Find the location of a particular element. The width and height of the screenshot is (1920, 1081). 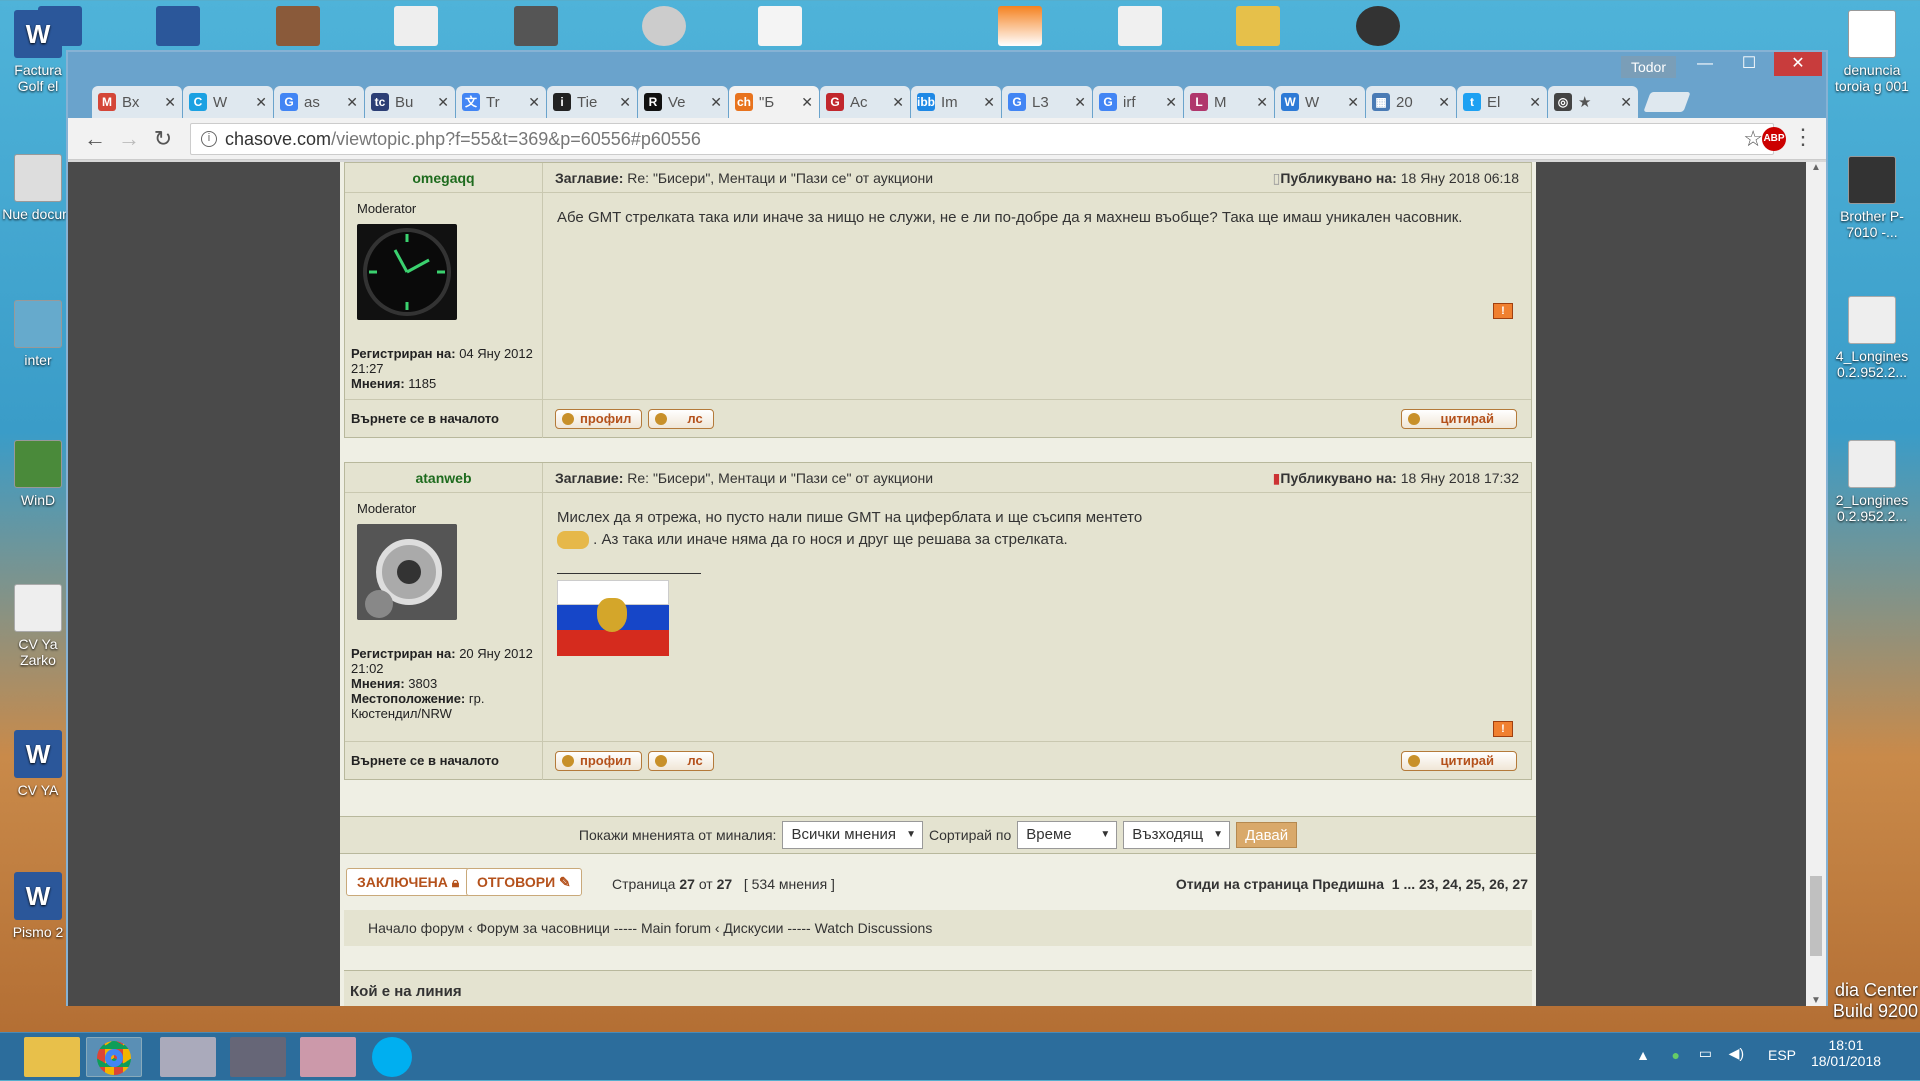

new-tab-button is located at coordinates (1667, 102).